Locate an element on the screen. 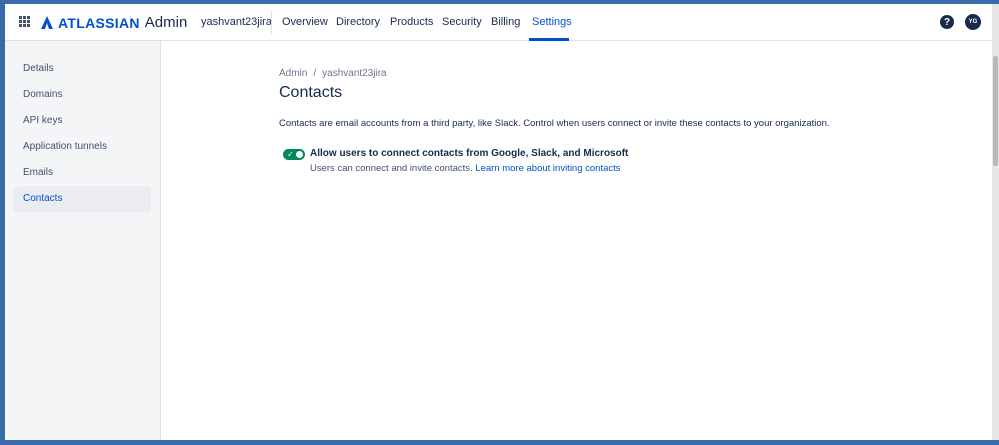  check-icon: ✓ is located at coordinates (290, 154).